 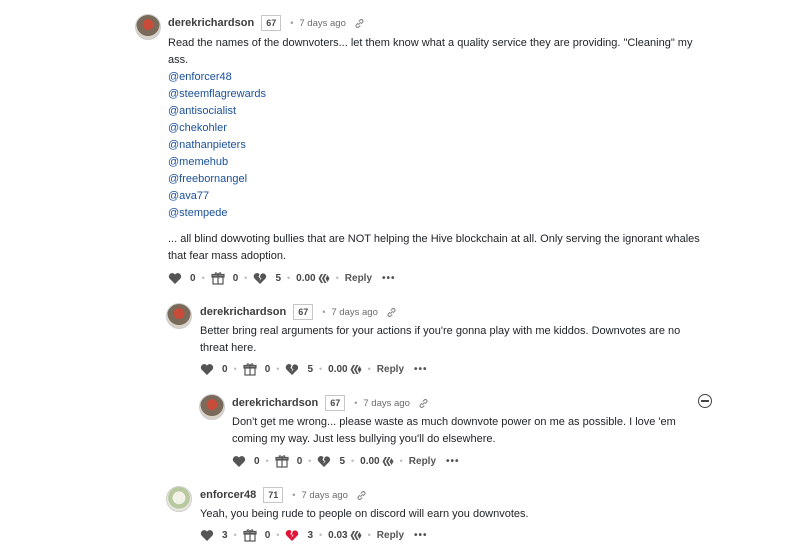 What do you see at coordinates (458, 77) in the screenshot?
I see `mention-link: @enforcer48` at bounding box center [458, 77].